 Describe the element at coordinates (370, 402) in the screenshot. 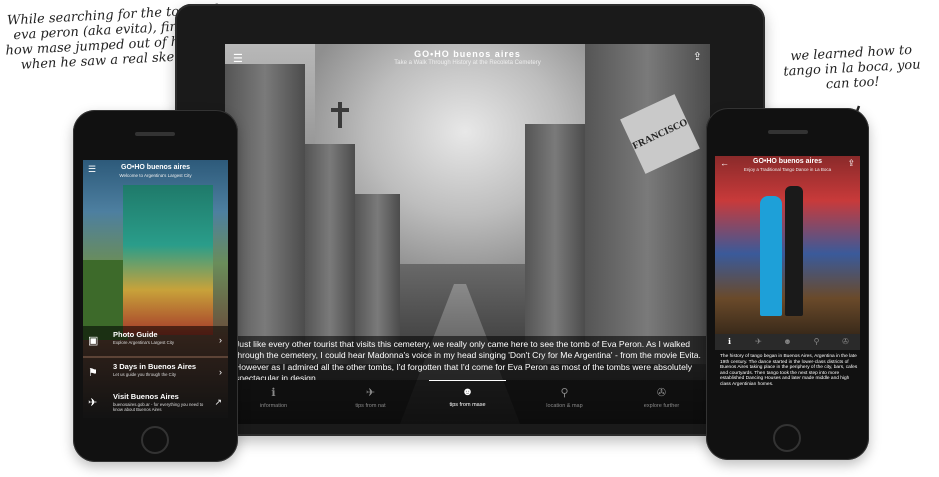

I see `nav-tips-from-nat: ✈ tips from nat` at that location.